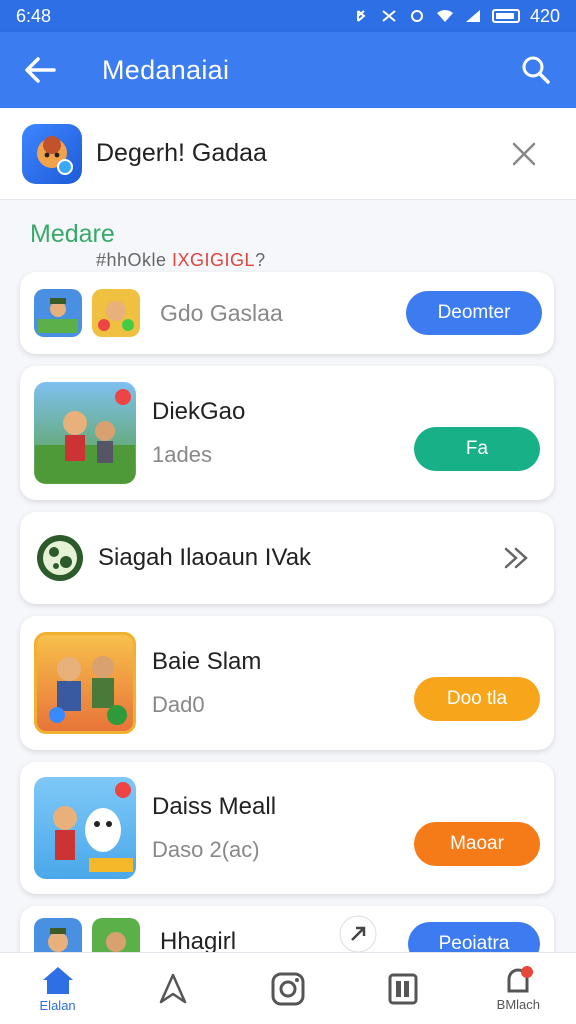 Image resolution: width=576 pixels, height=1024 pixels. I want to click on nav-item-library, so click(403, 988).